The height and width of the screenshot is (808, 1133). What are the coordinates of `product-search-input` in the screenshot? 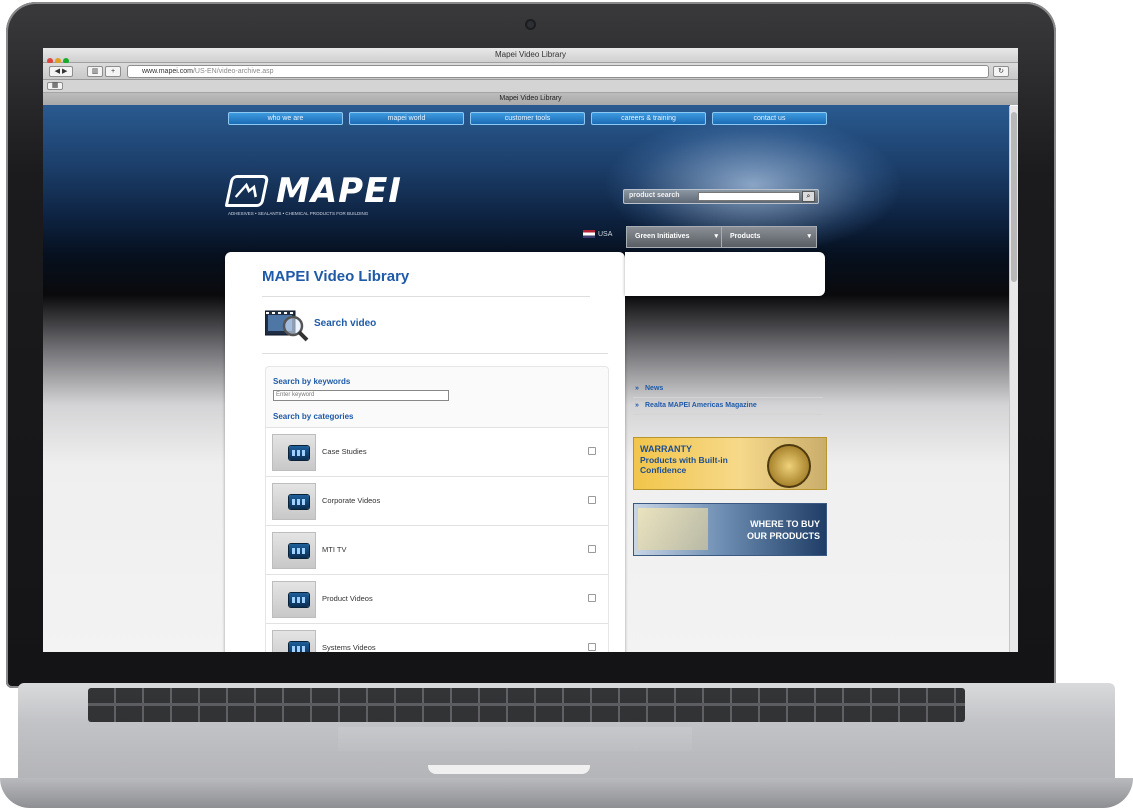 It's located at (749, 196).